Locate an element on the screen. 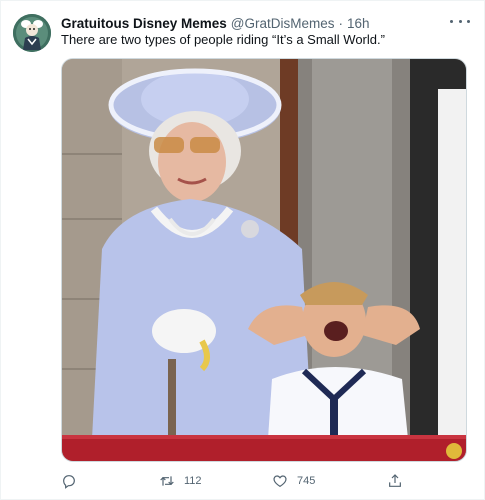 Image resolution: width=485 pixels, height=500 pixels. retweet-icon is located at coordinates (167, 481).